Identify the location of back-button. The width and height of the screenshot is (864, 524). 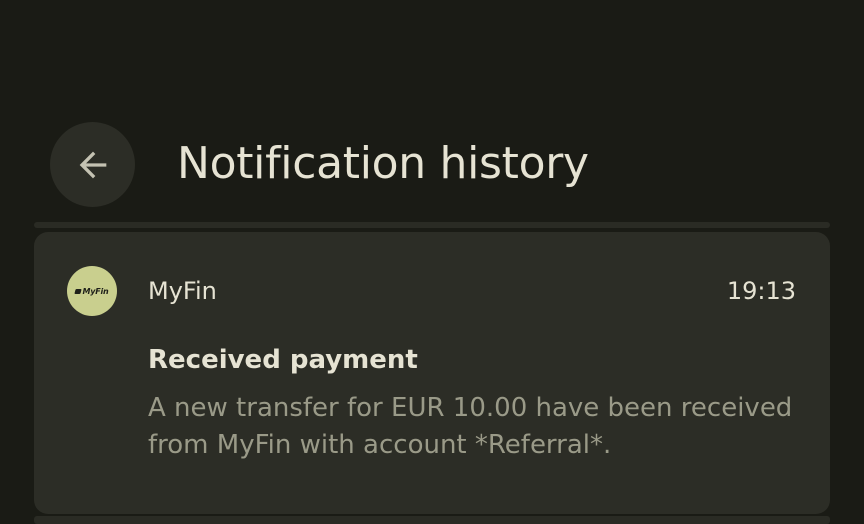
(92, 164).